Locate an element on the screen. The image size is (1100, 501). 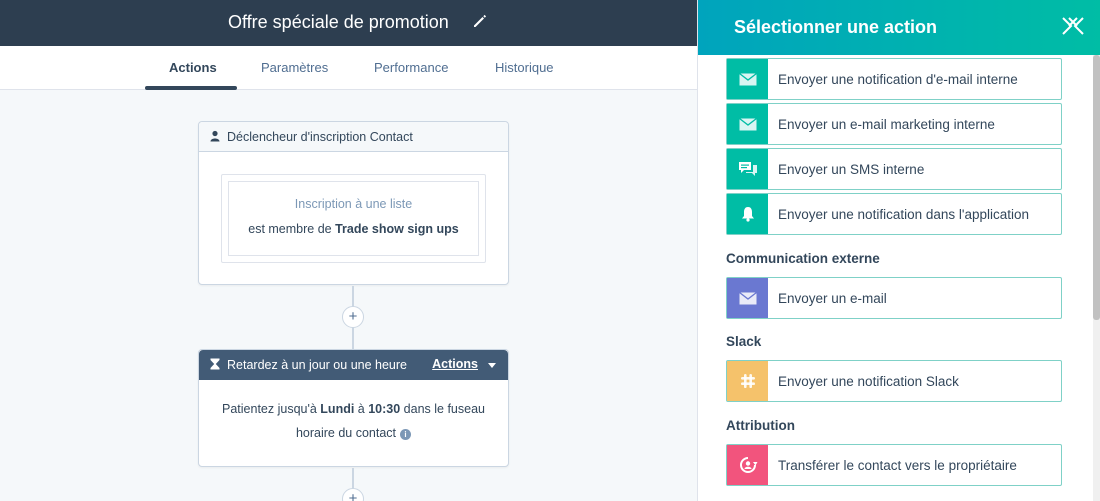
chevron-down-icon is located at coordinates (492, 365).